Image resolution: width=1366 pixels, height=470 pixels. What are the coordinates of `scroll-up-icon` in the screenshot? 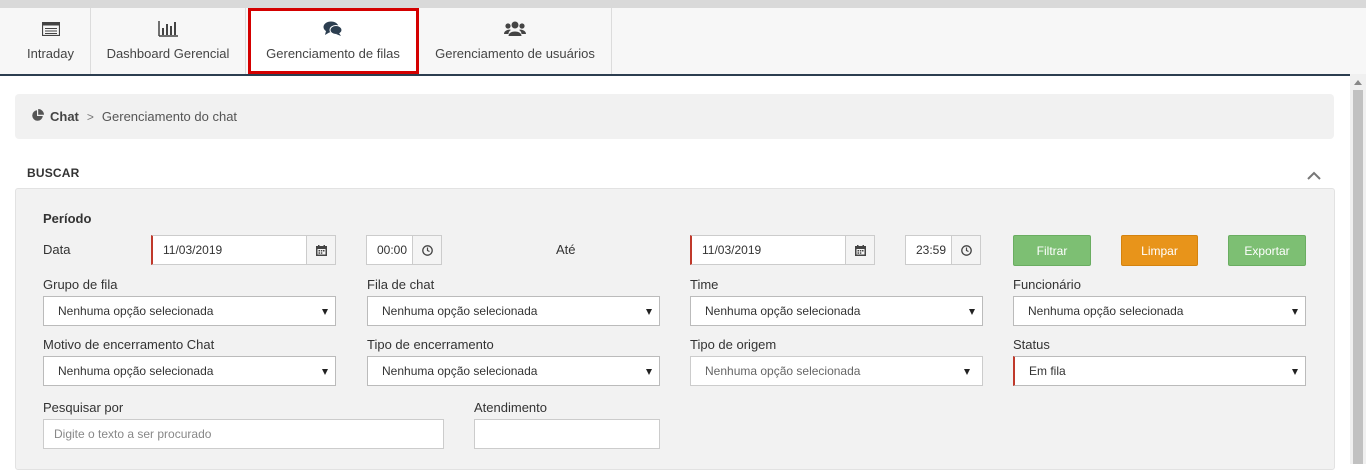 It's located at (1358, 82).